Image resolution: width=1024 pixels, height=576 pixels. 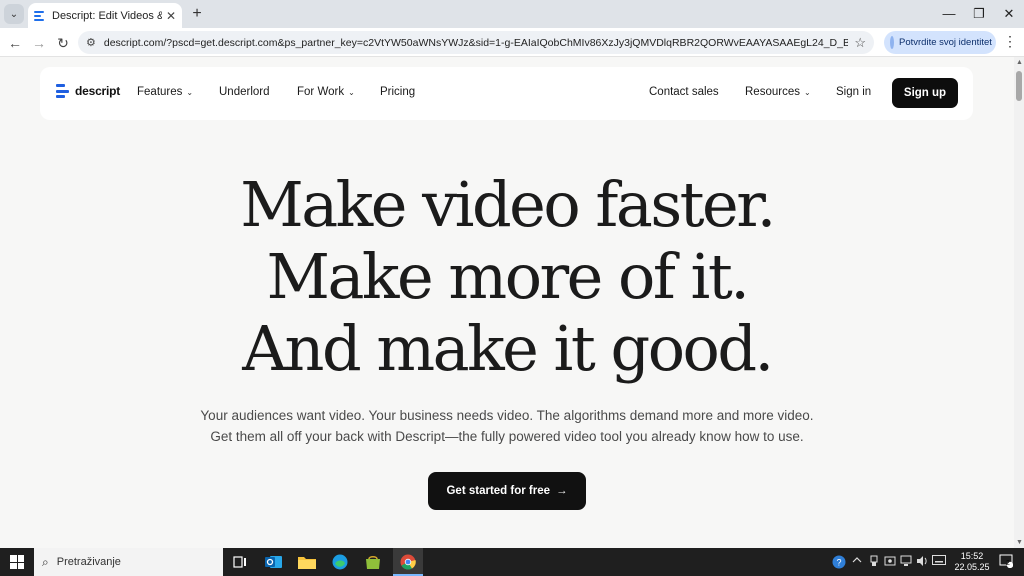 What do you see at coordinates (240, 562) in the screenshot?
I see `task-view-icon` at bounding box center [240, 562].